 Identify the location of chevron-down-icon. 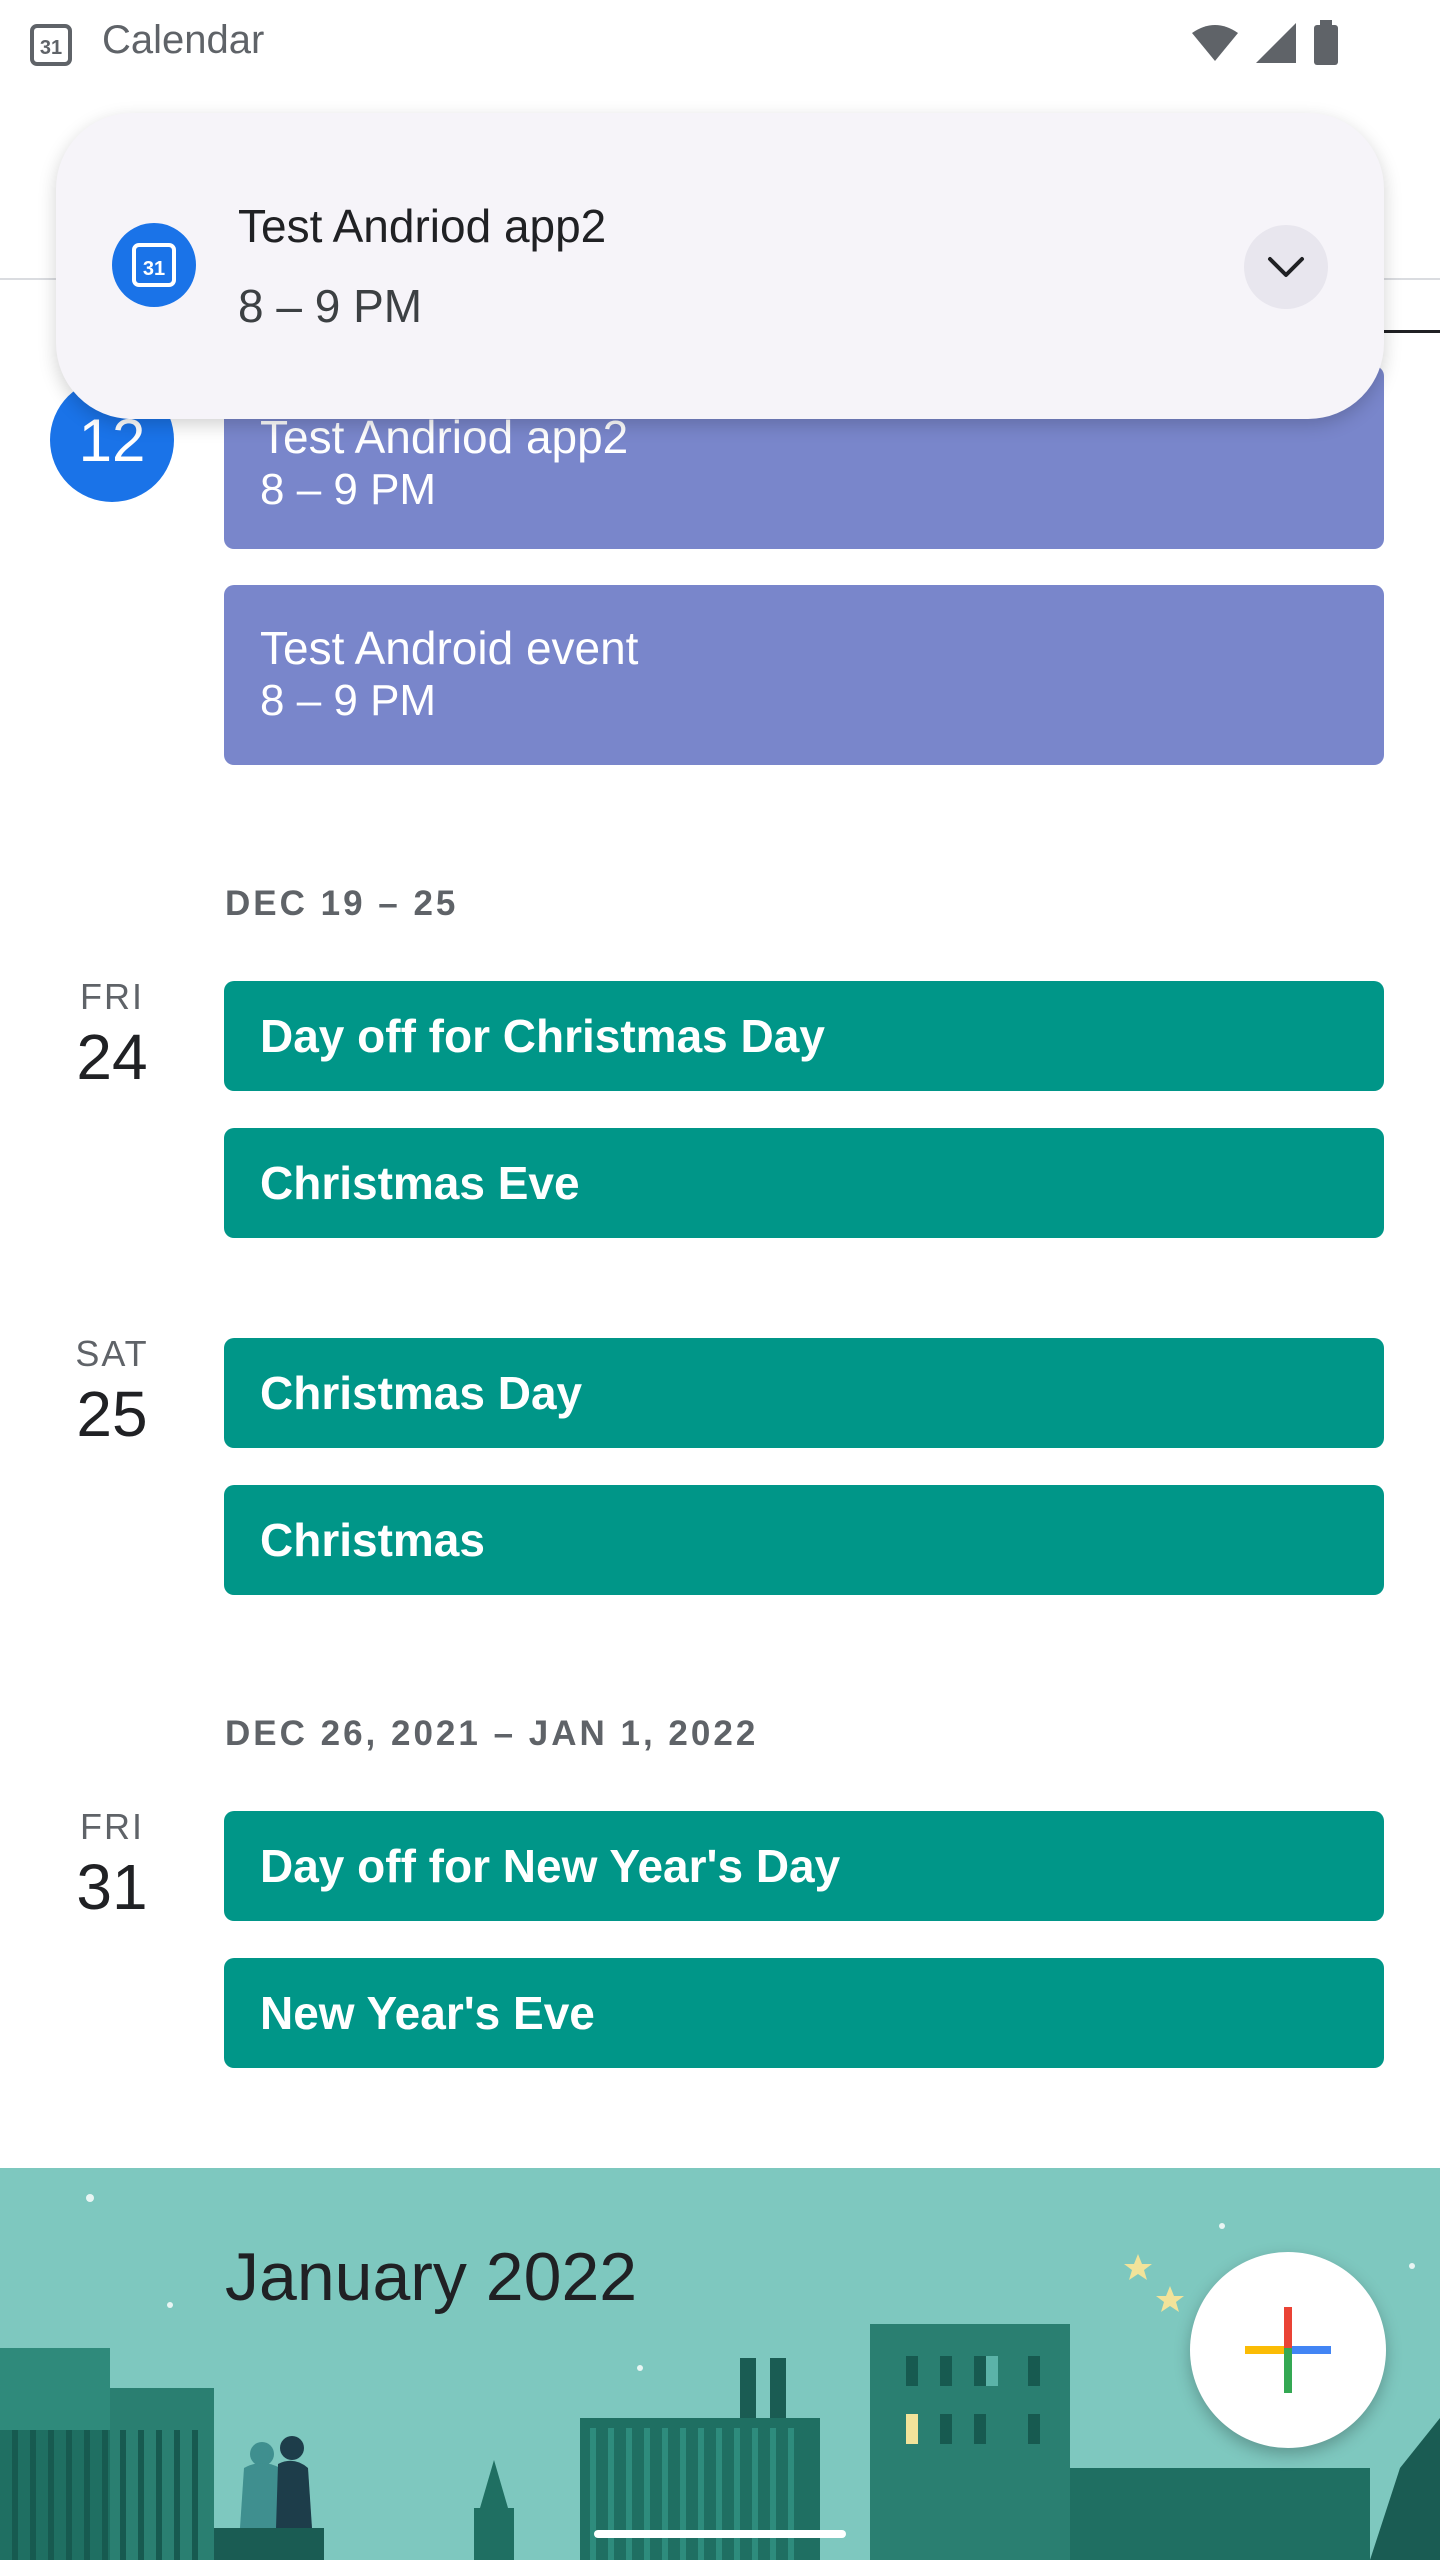
(1286, 267).